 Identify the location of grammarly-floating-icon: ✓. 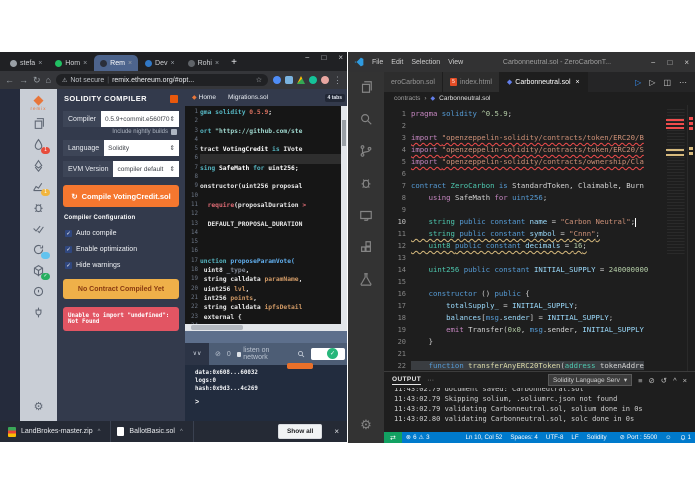
(332, 353).